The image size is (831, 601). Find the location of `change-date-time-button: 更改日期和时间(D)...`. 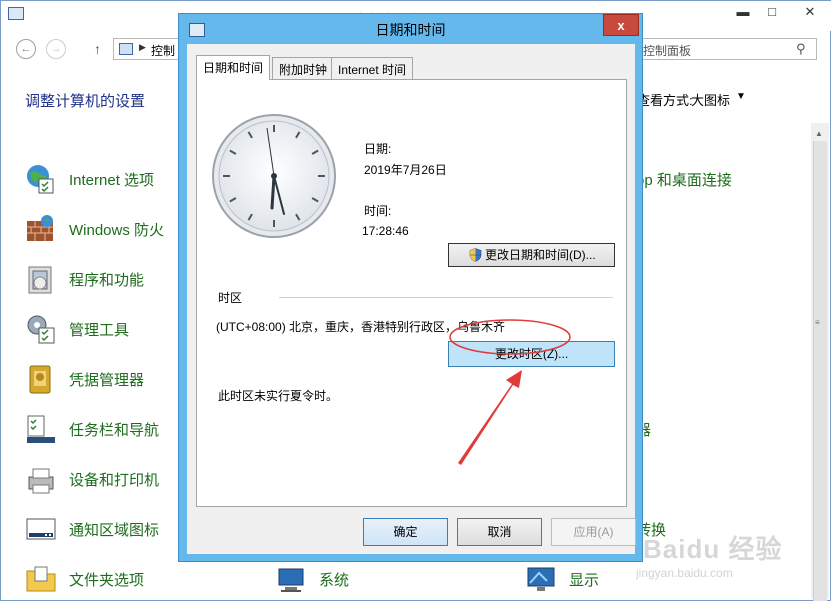

change-date-time-button: 更改日期和时间(D)... is located at coordinates (531, 255).